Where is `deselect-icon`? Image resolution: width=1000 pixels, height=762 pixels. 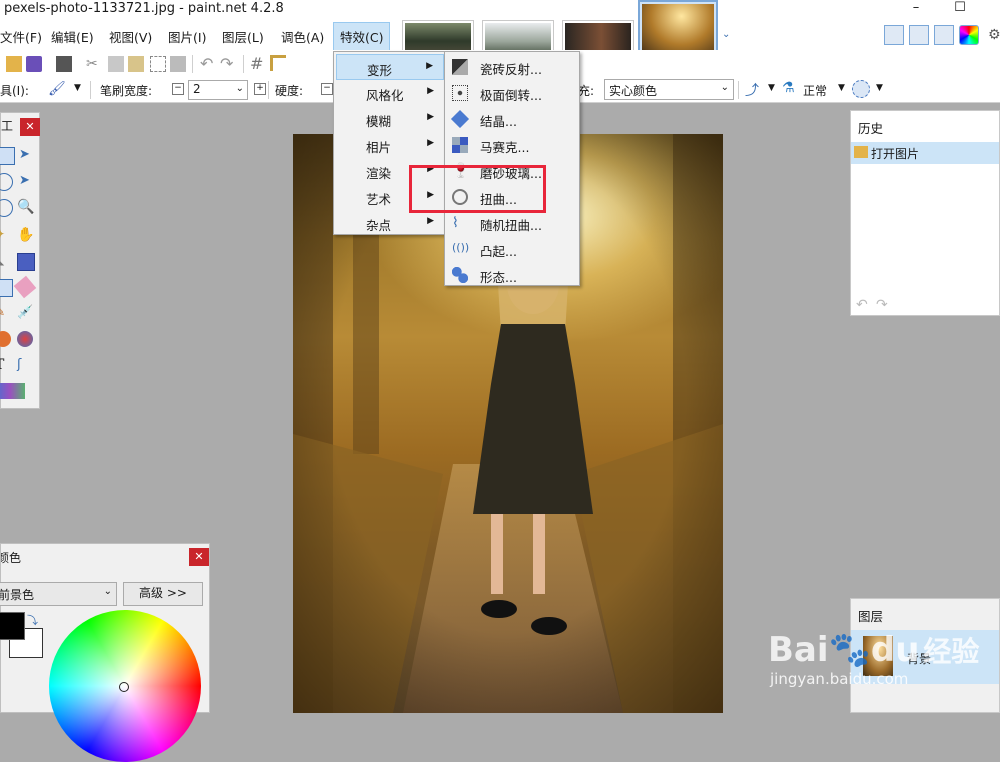 deselect-icon is located at coordinates (178, 64).